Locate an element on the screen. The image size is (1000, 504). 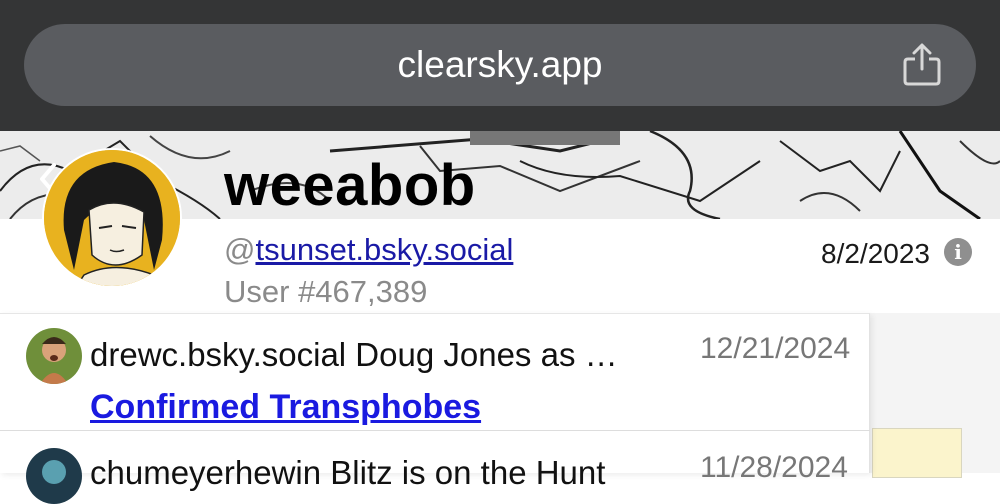
user-number: User #467,389 is located at coordinates (326, 291).